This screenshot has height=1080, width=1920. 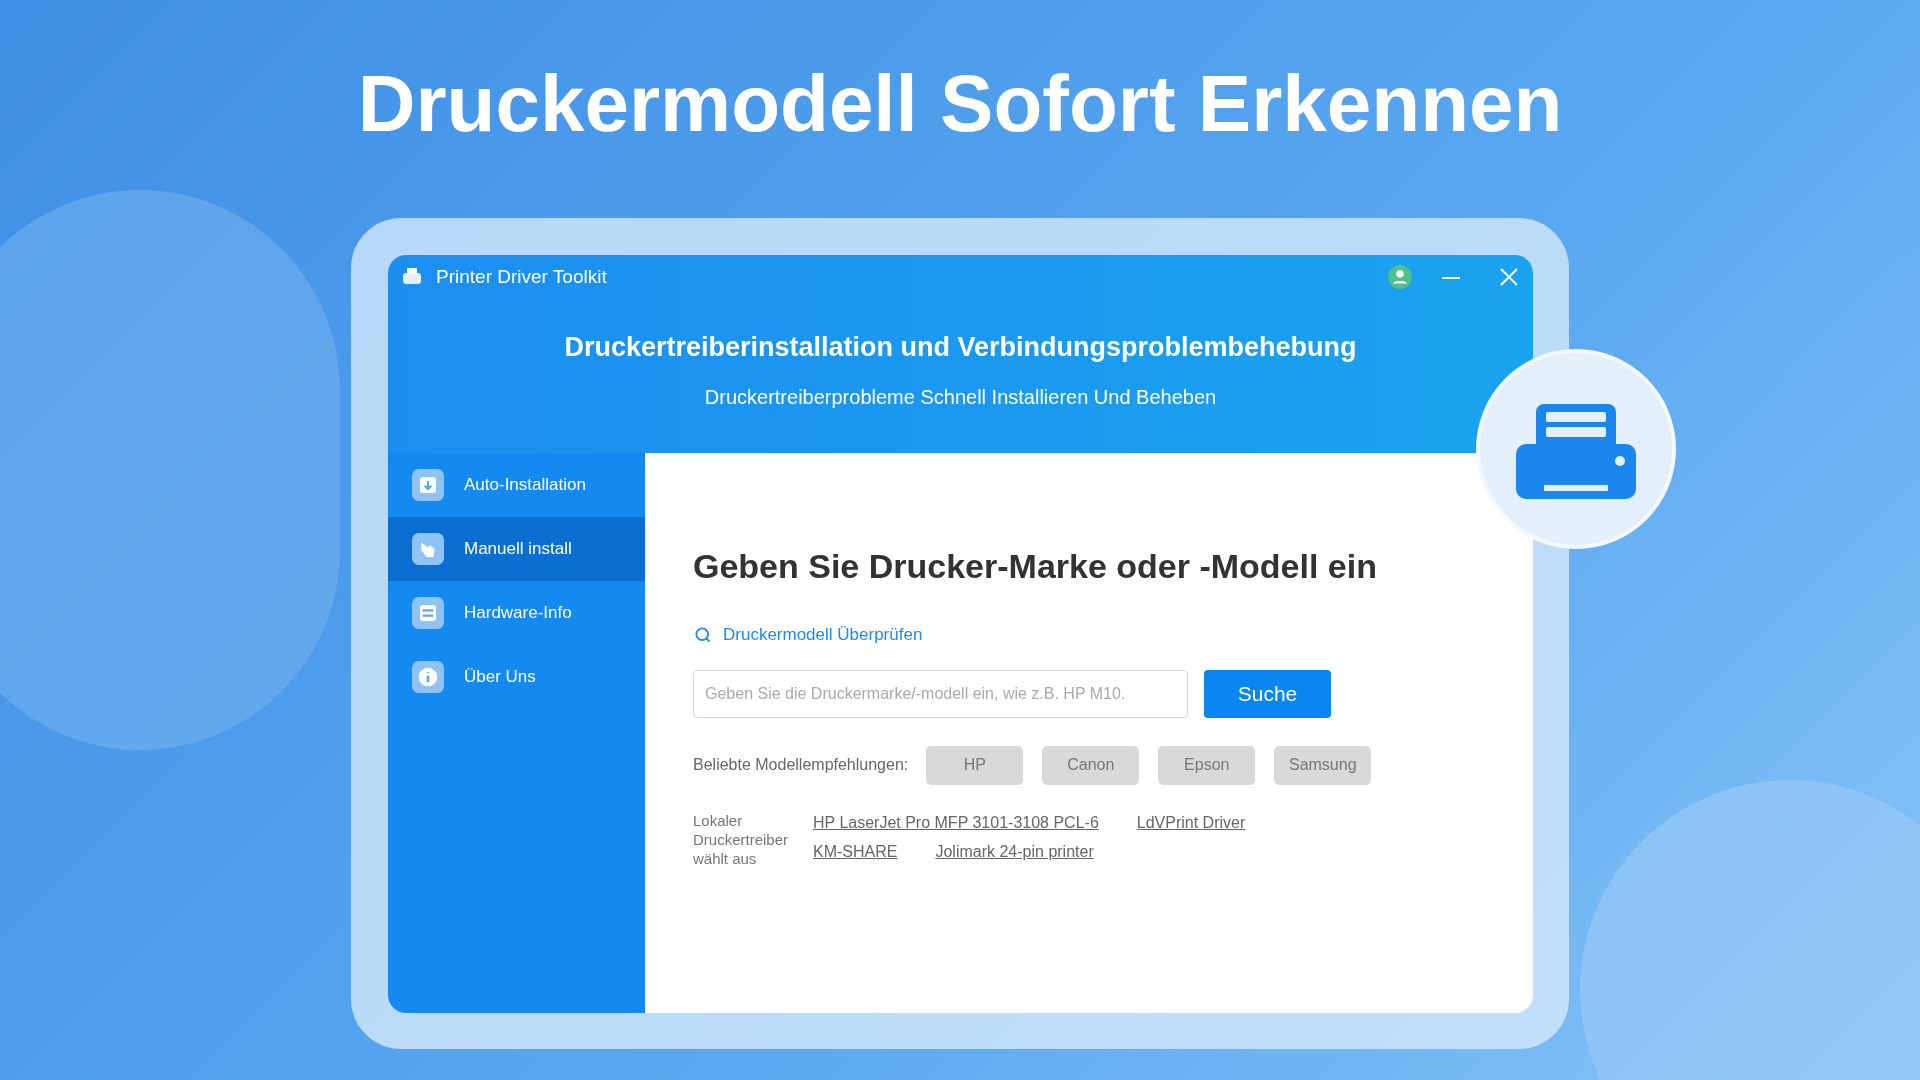 What do you see at coordinates (960, 347) in the screenshot?
I see `banner-title: Druckertreiberinstallation und Verbindungsproblembehebung` at bounding box center [960, 347].